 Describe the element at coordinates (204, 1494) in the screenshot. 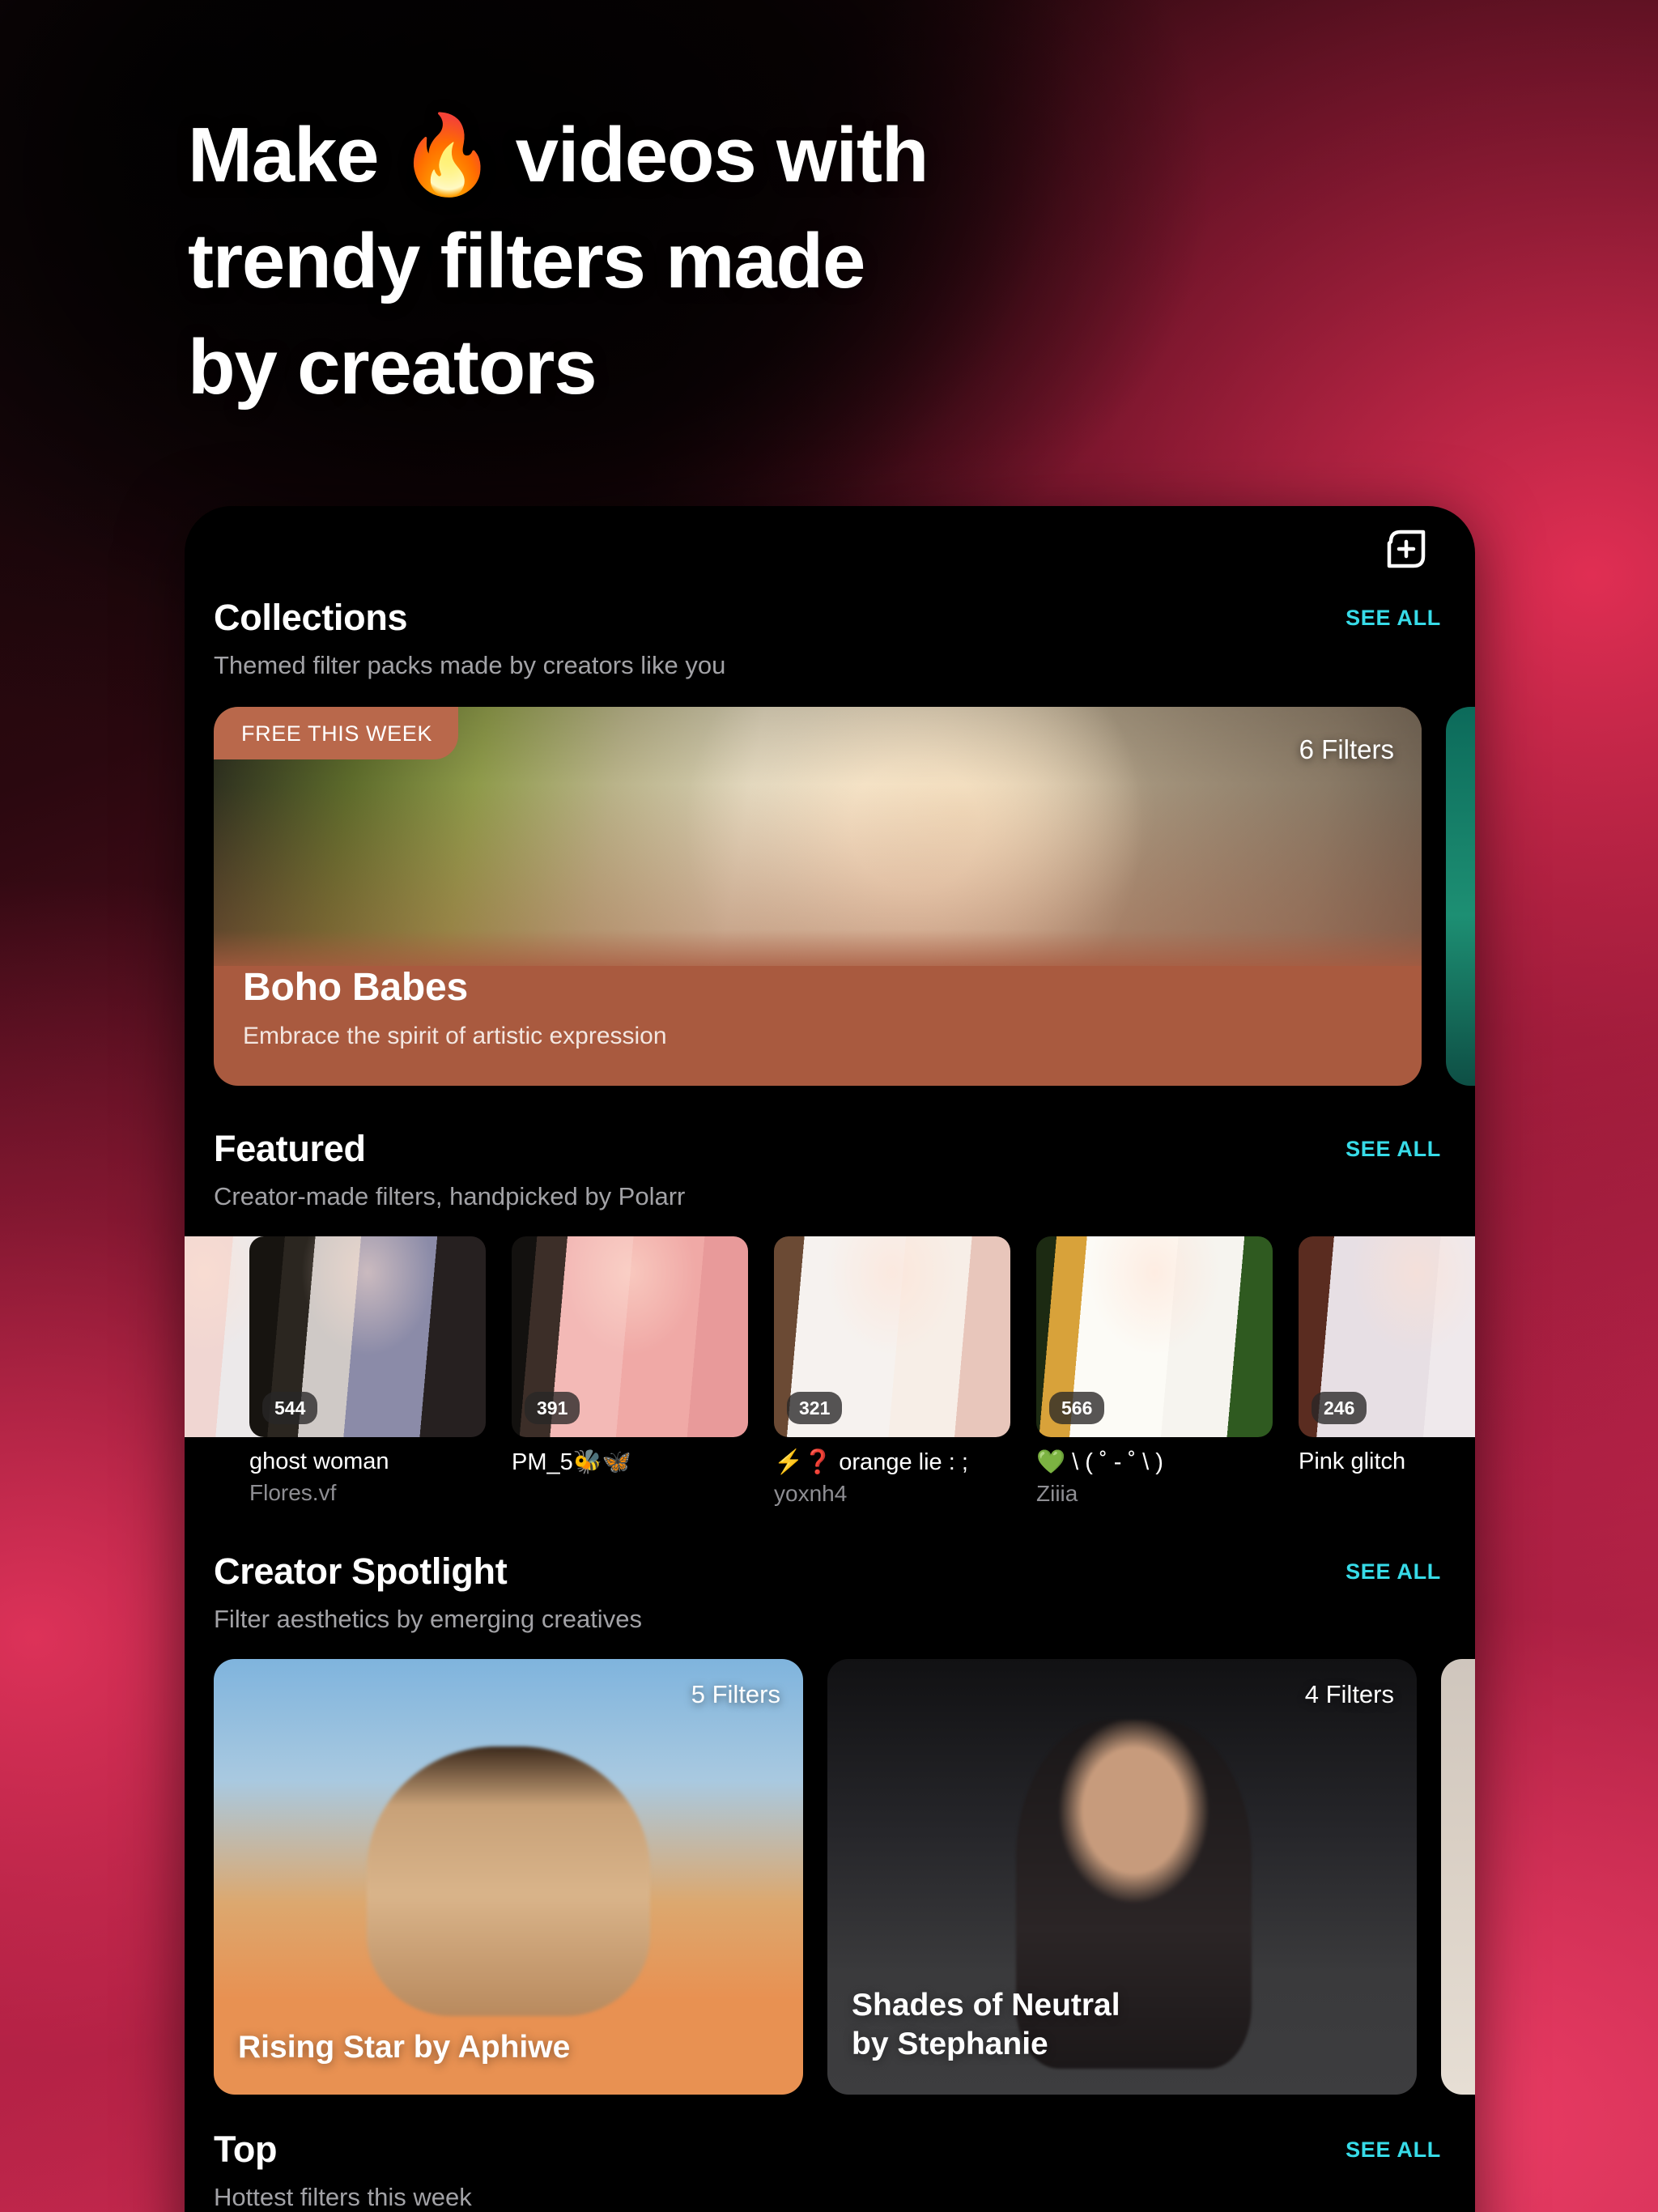

I see `featured-author: sva` at that location.